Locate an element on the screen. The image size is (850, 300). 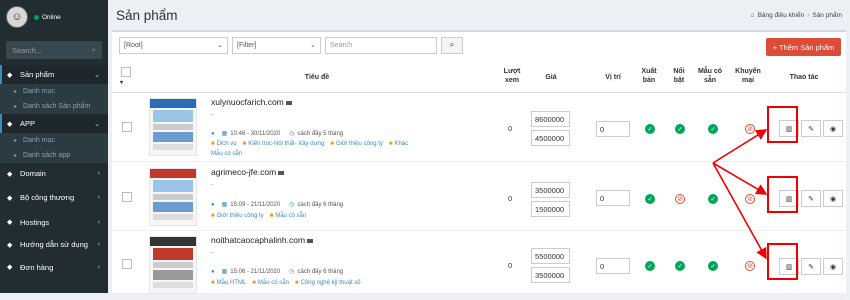
select-all-checkbox is located at coordinates (126, 72).